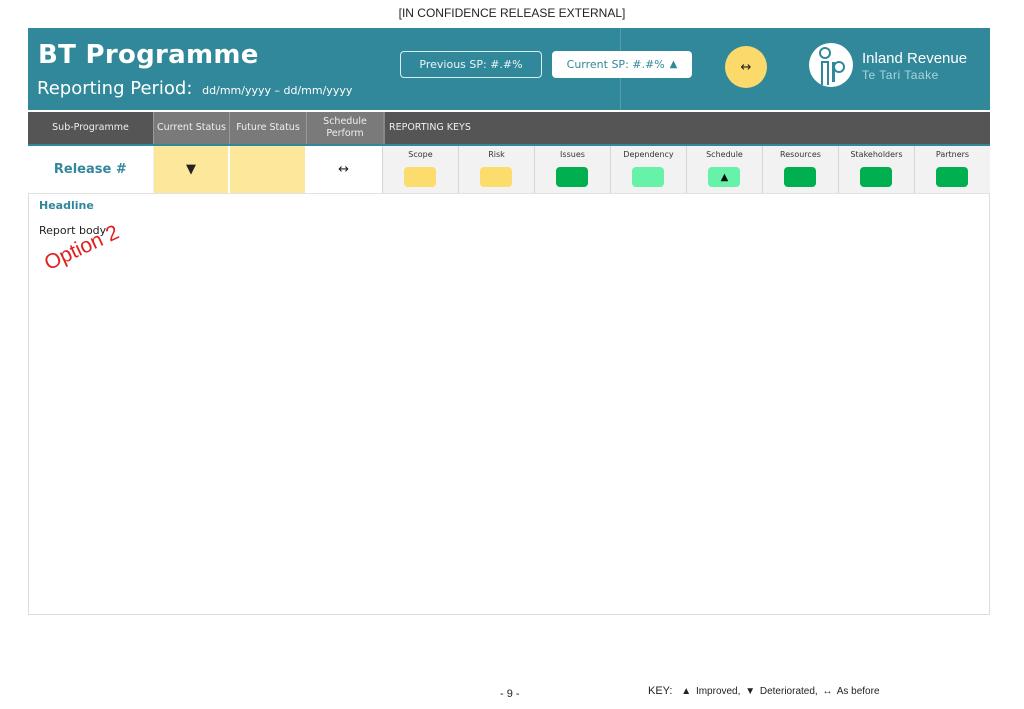 This screenshot has height=709, width=1024. I want to click on inland-revenue-logo-icon, so click(831, 65).